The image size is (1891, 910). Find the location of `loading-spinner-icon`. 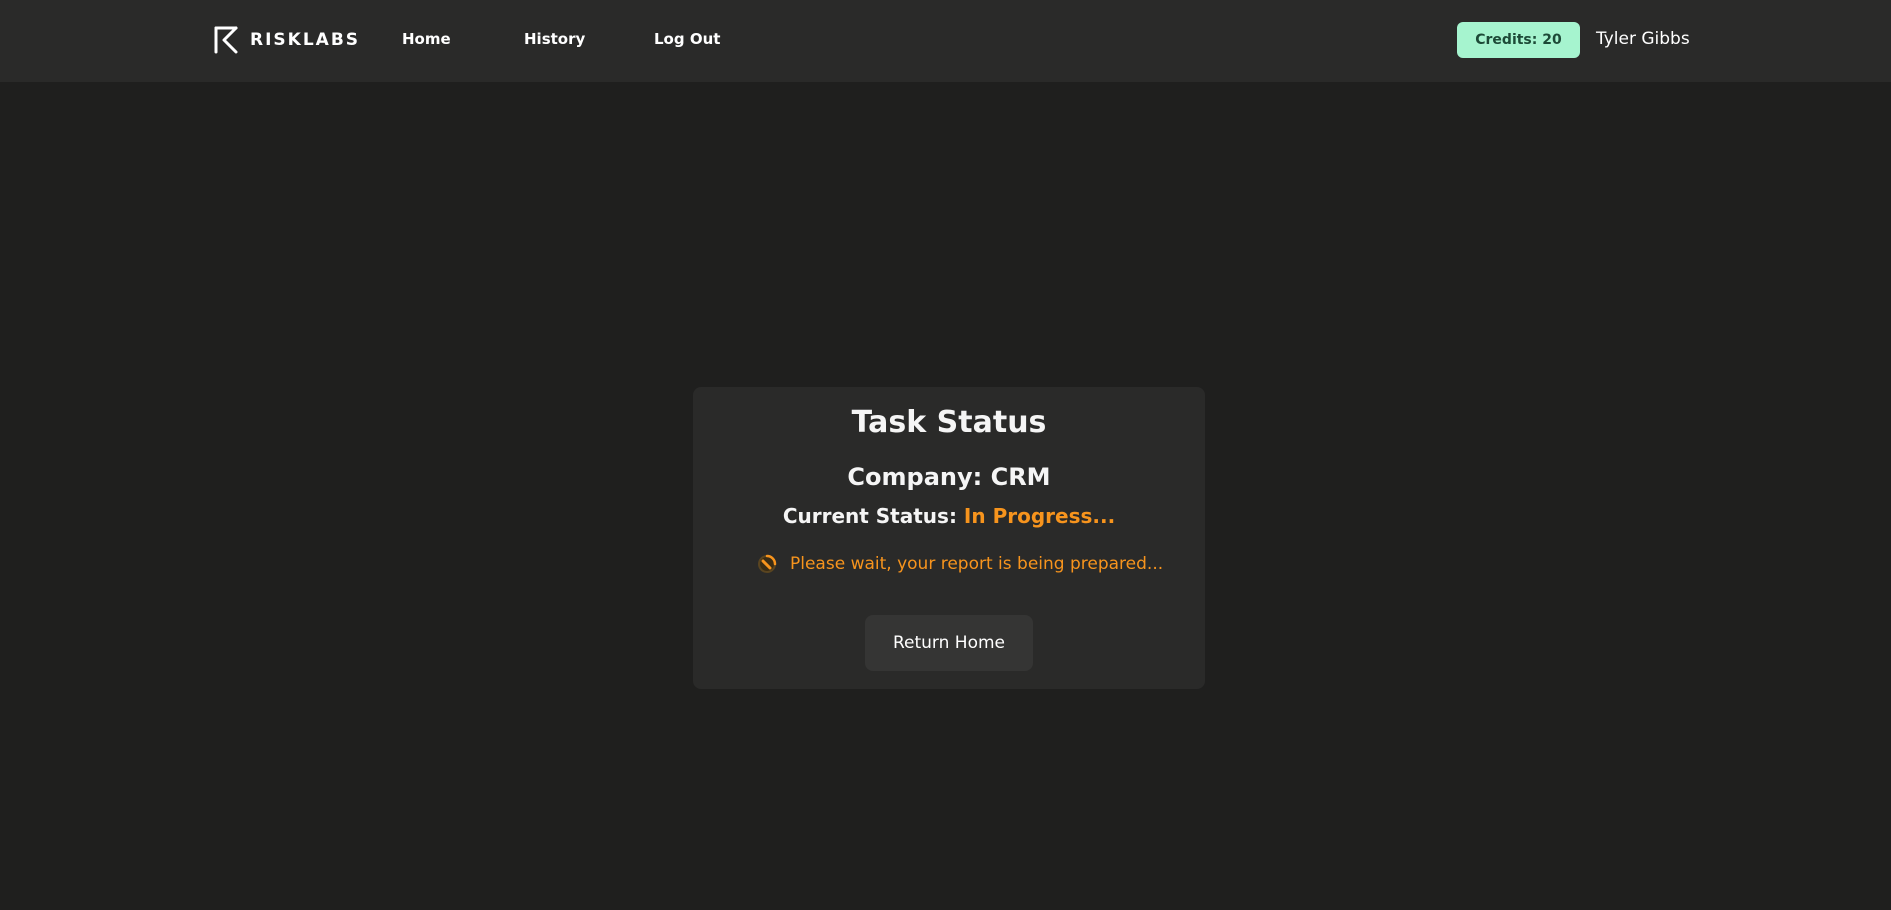

loading-spinner-icon is located at coordinates (767, 563).